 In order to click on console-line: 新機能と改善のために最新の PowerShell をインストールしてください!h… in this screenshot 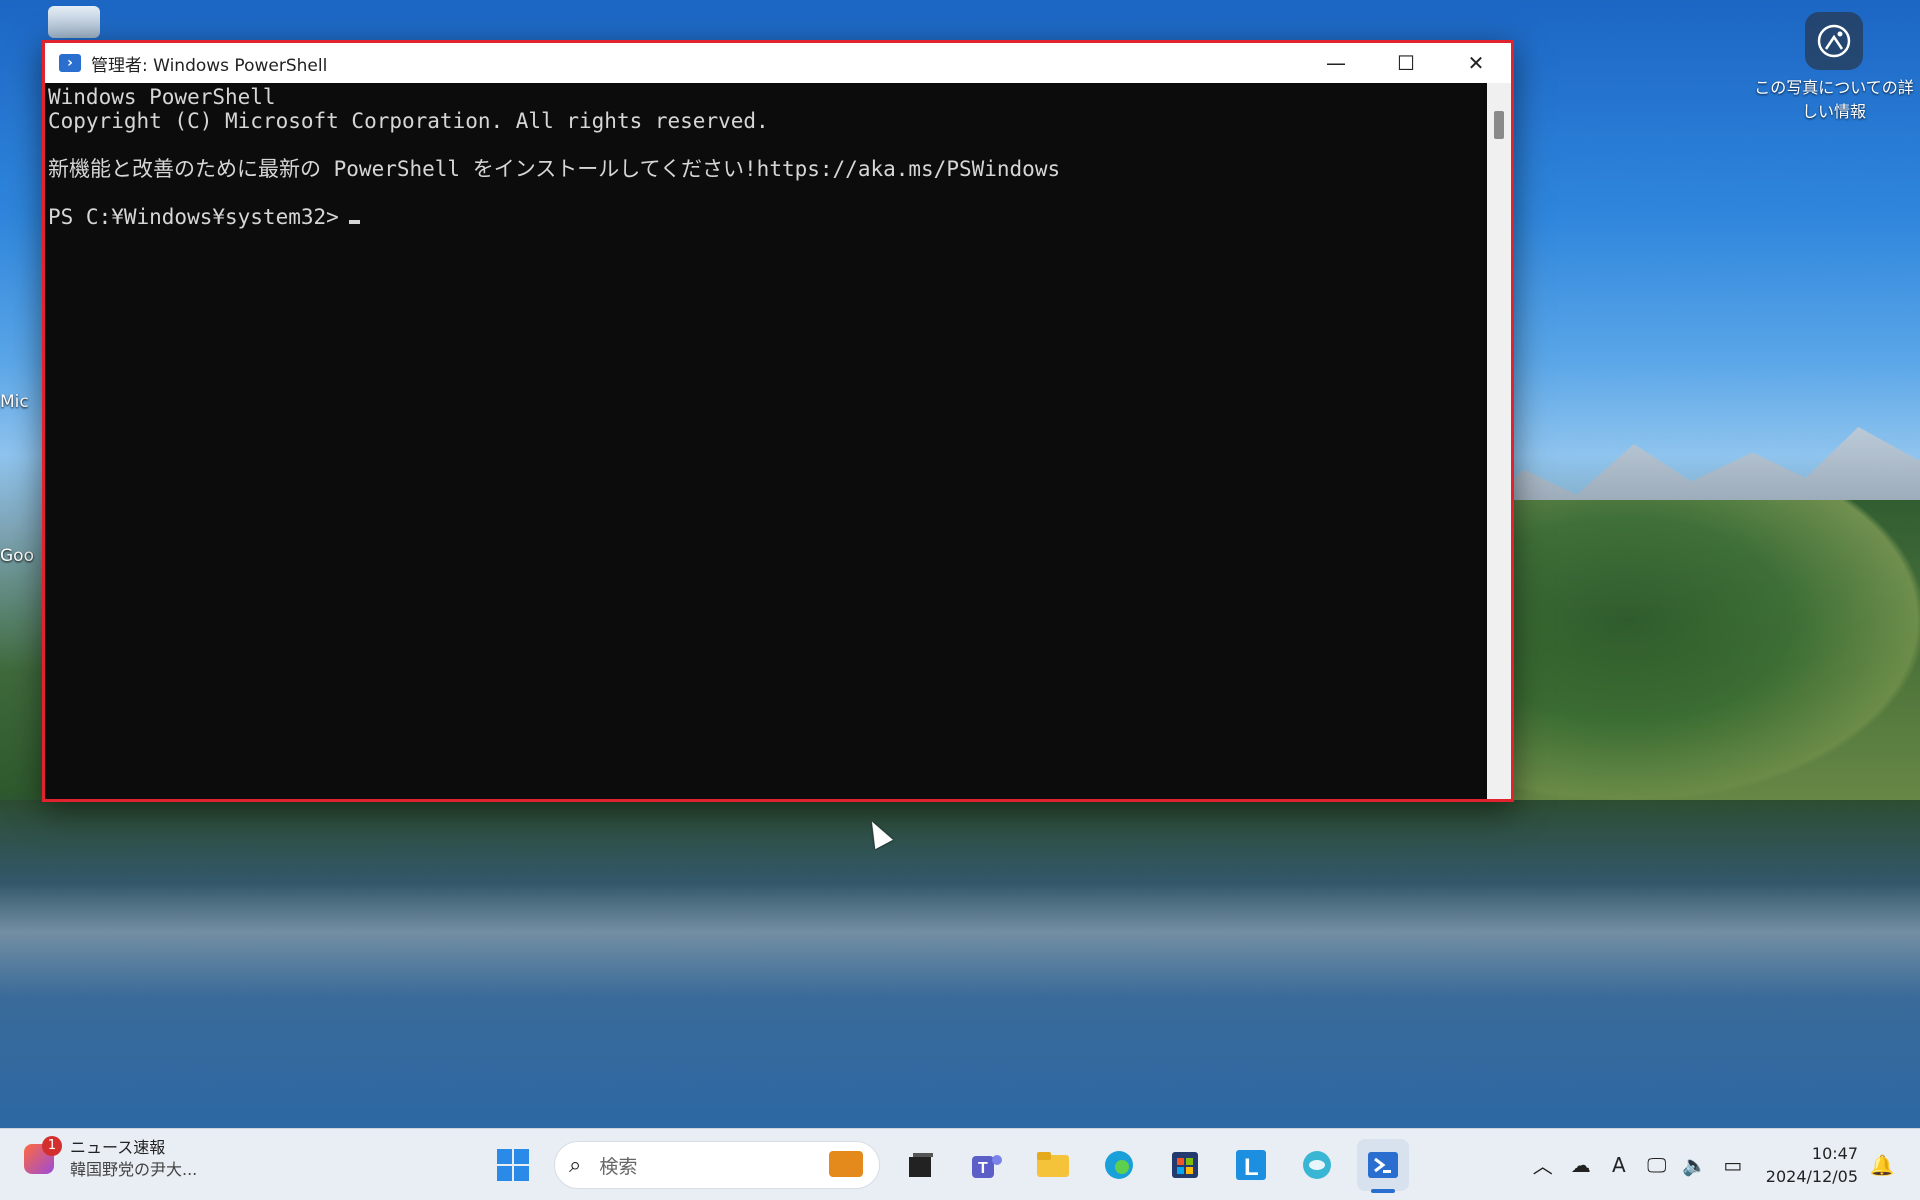, I will do `click(554, 169)`.